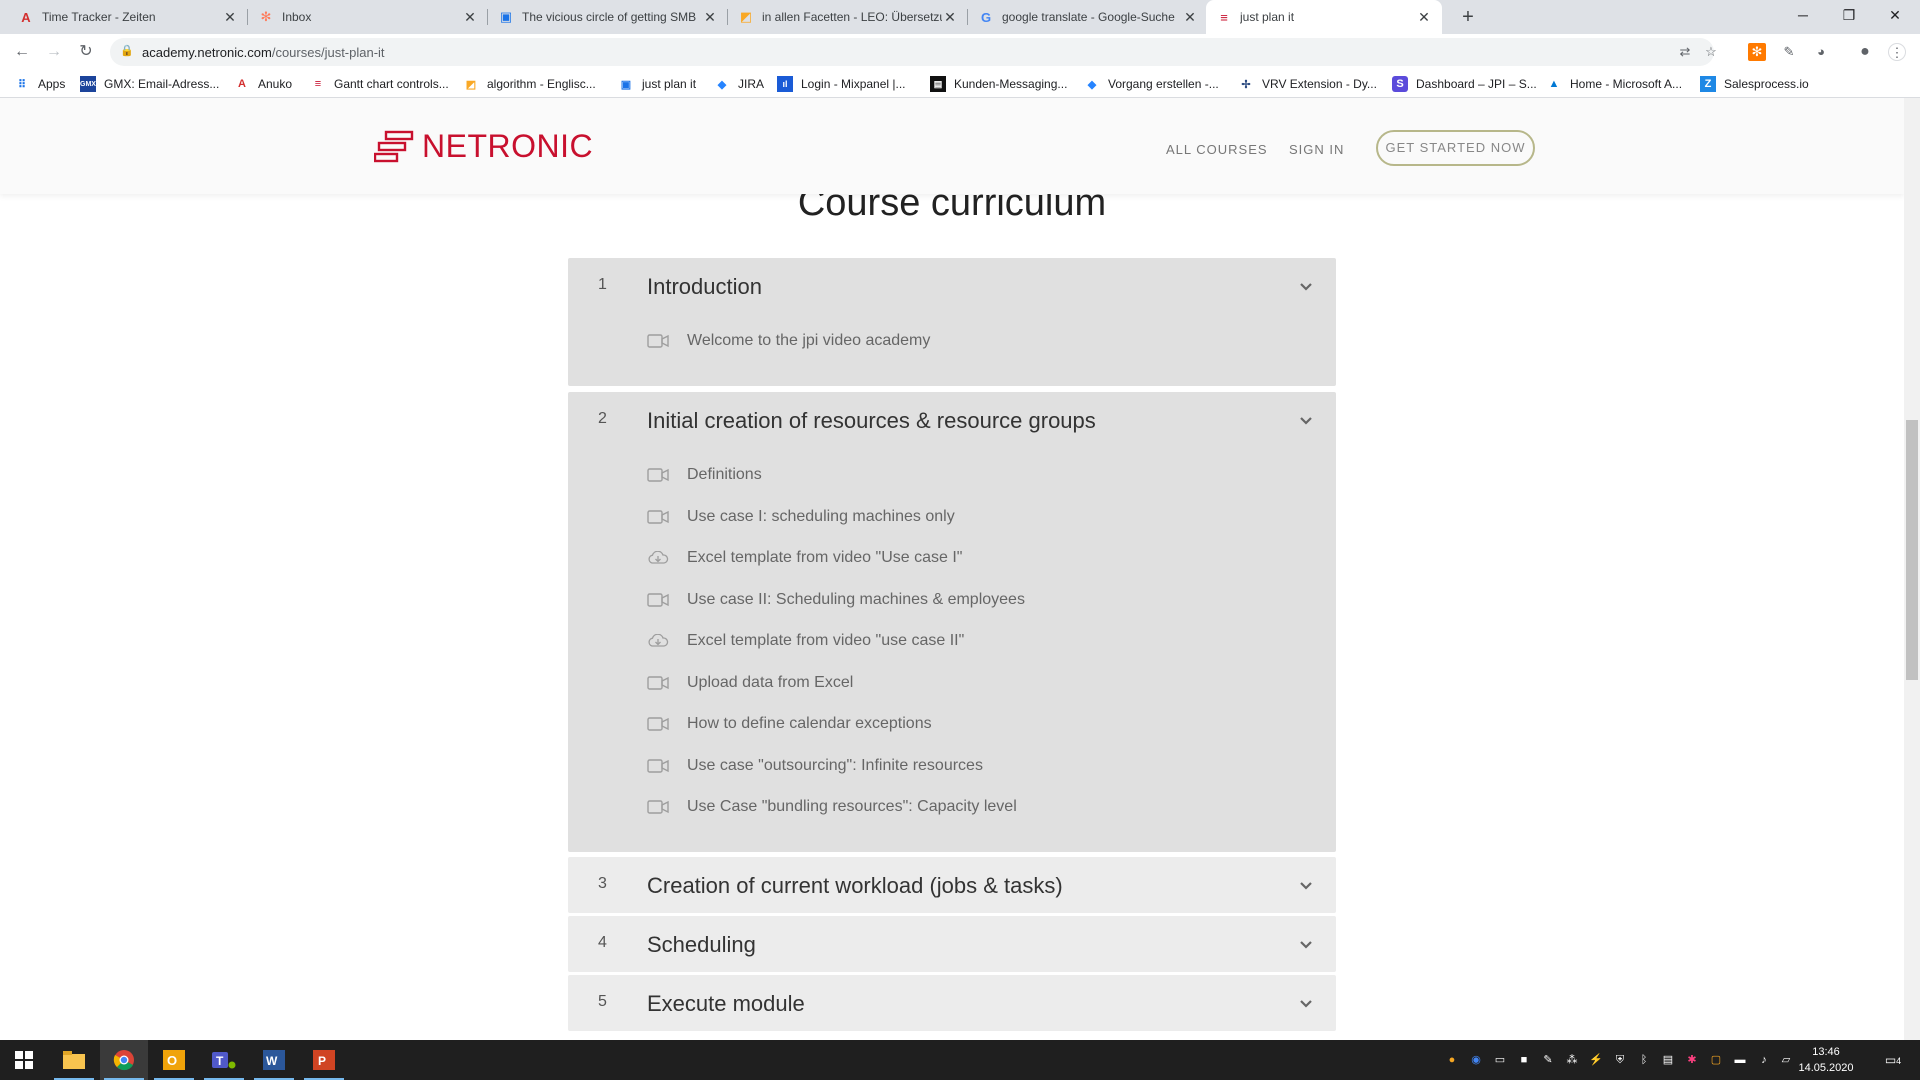 The width and height of the screenshot is (1920, 1080). I want to click on tray-monitor-icon: ▭, so click(1500, 1060).